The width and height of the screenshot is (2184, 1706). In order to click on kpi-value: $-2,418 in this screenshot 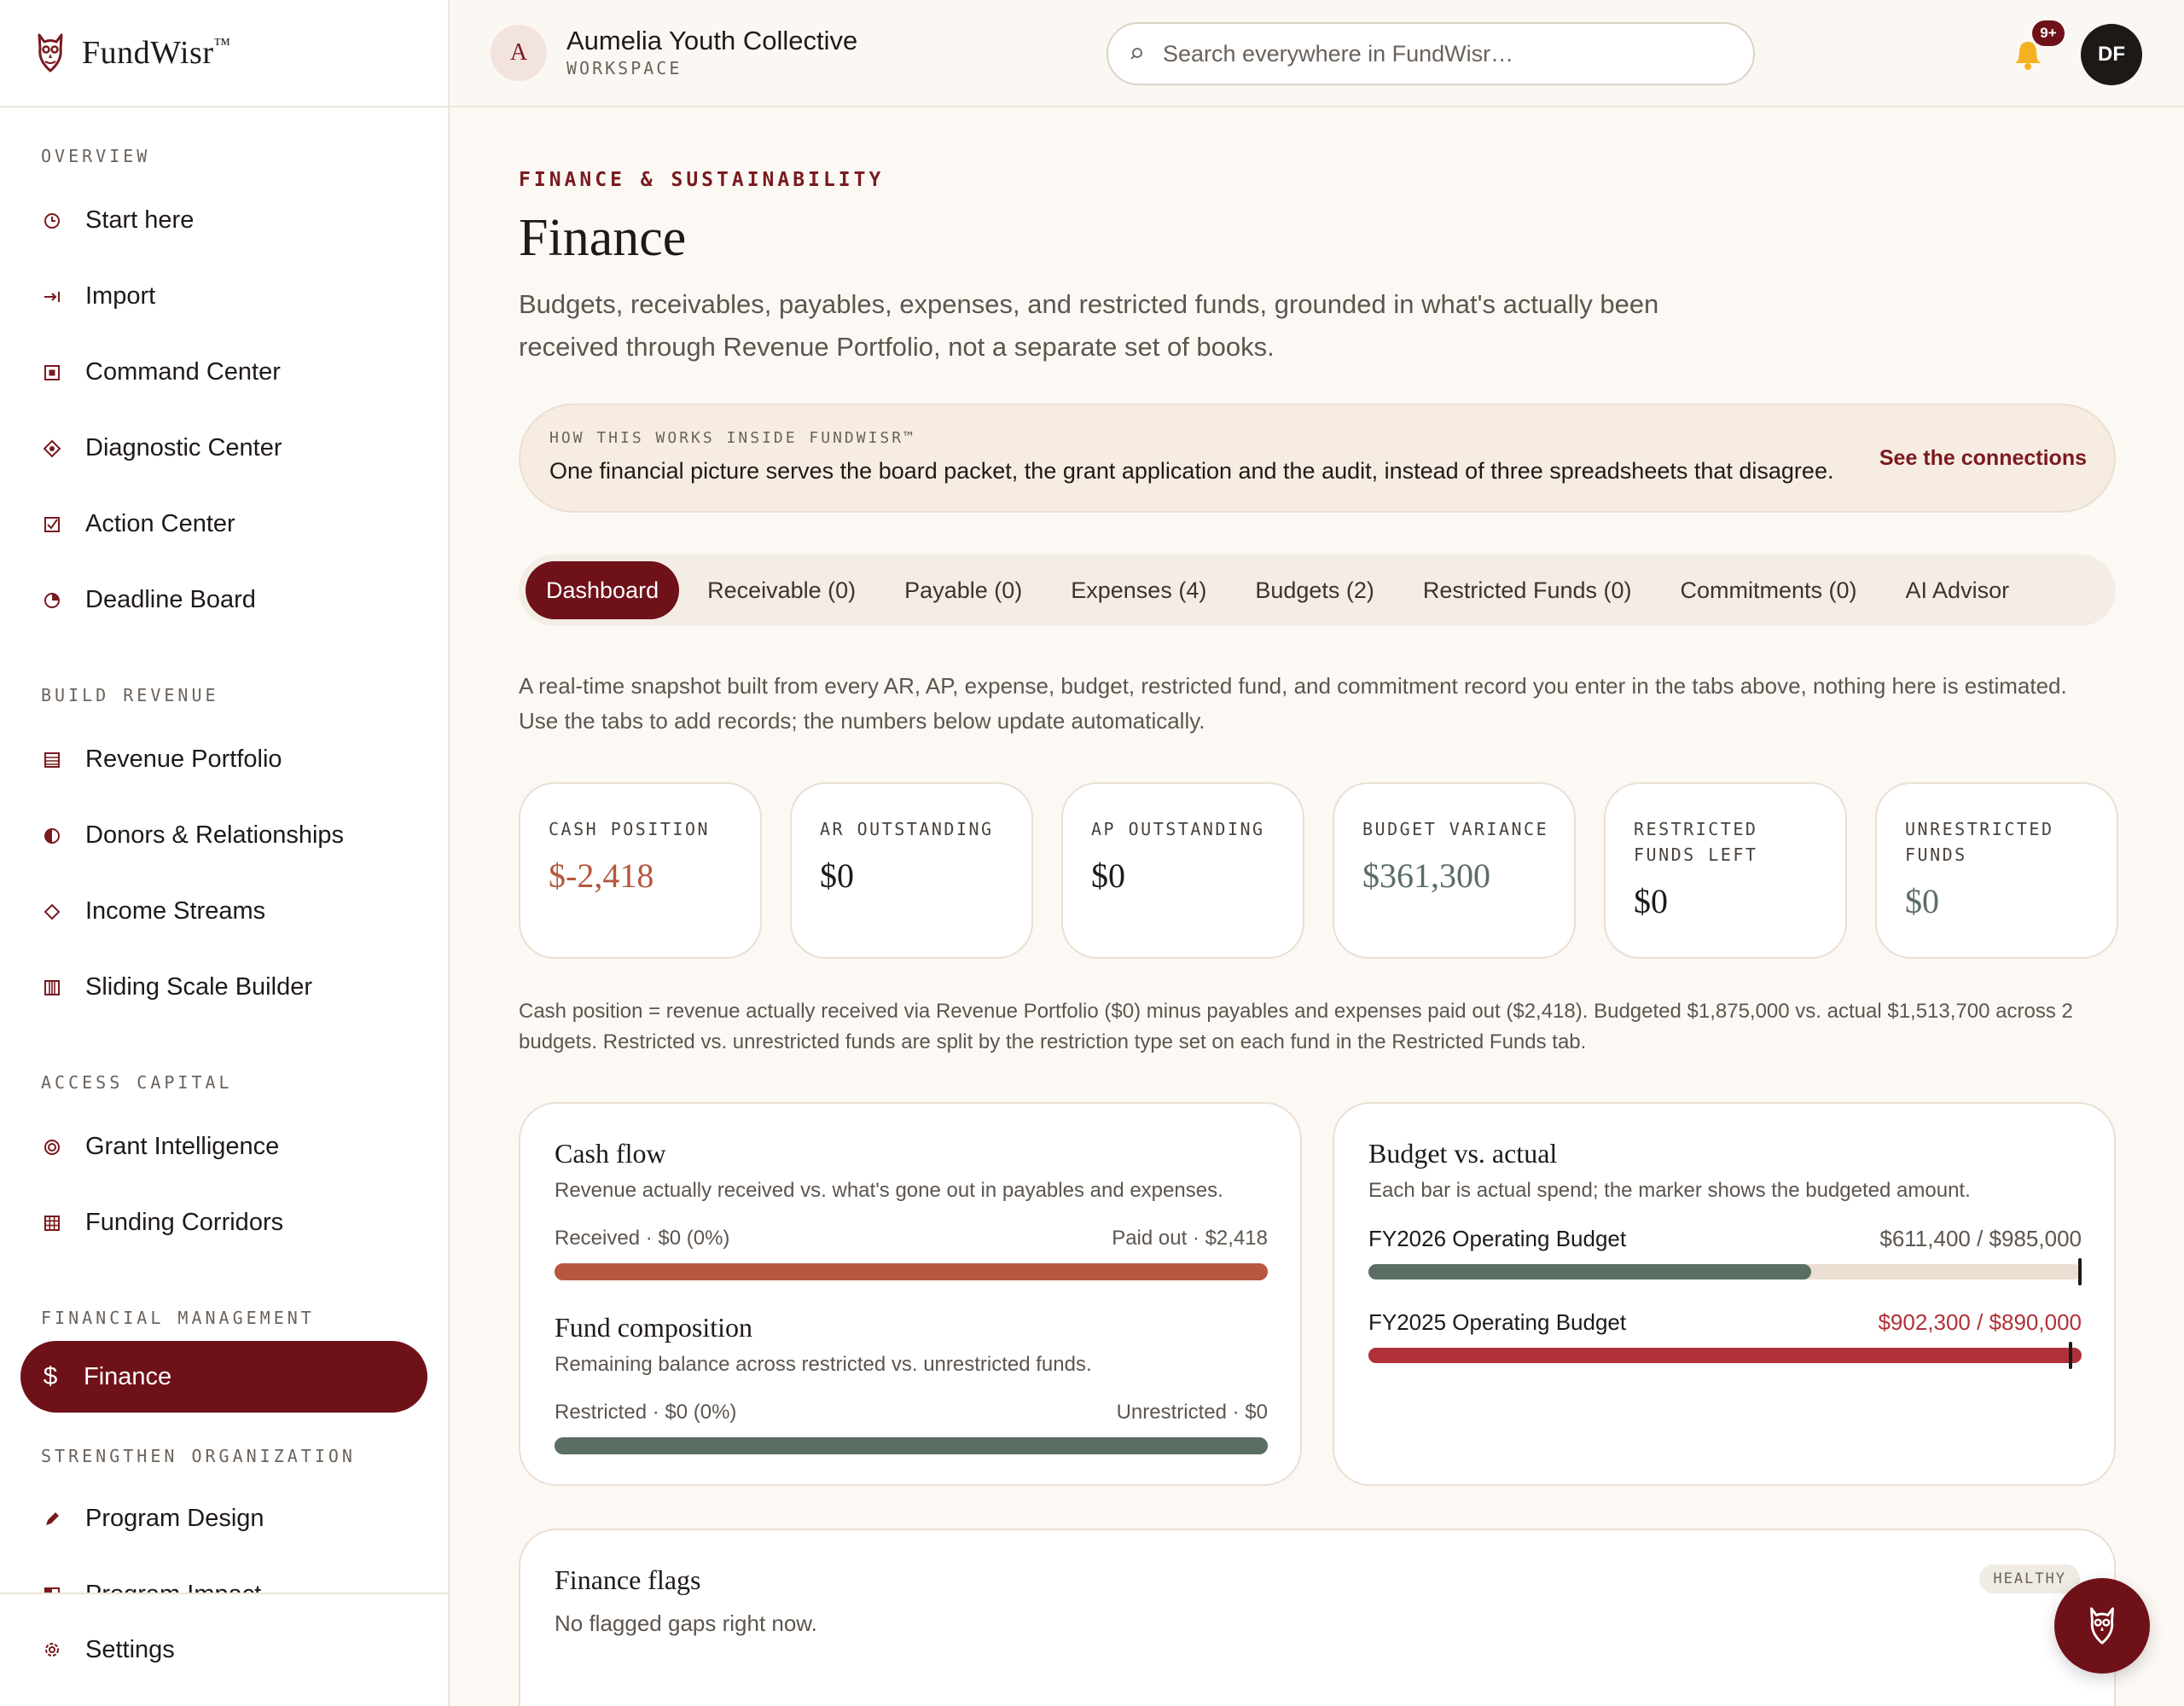, I will do `click(601, 875)`.